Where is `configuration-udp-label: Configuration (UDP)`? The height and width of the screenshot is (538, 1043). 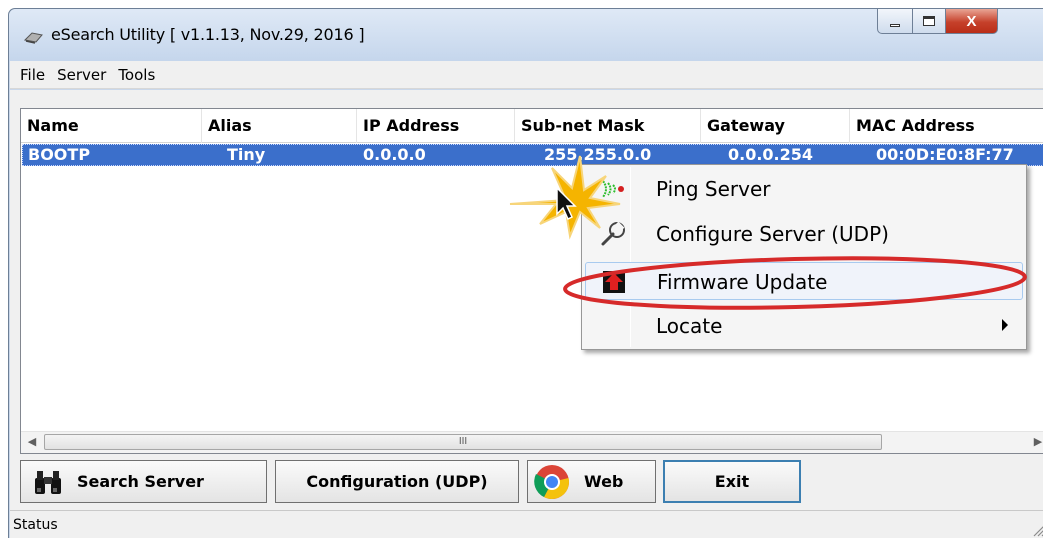
configuration-udp-label: Configuration (UDP) is located at coordinates (397, 481).